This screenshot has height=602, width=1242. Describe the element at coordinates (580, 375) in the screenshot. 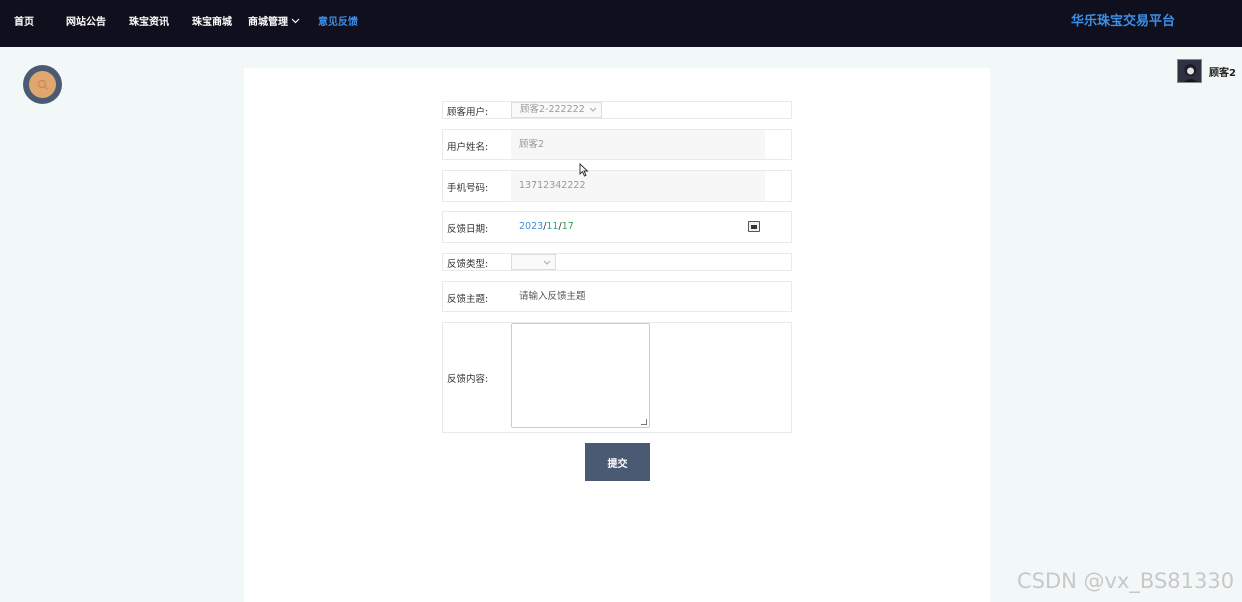

I see `content-textarea` at that location.